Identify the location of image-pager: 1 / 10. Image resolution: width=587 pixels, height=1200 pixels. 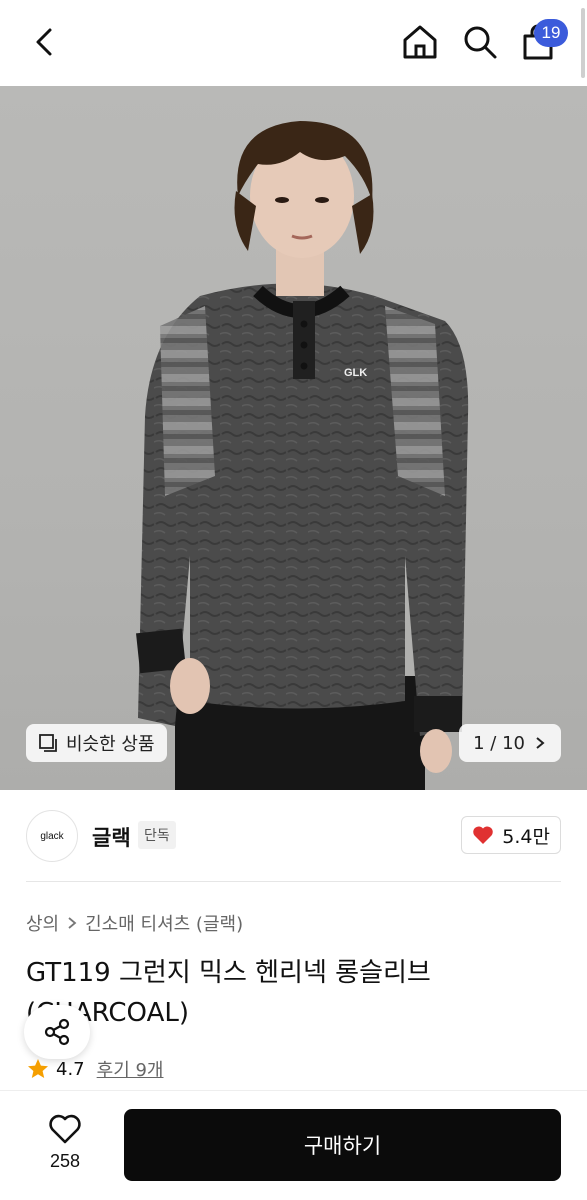
(510, 743).